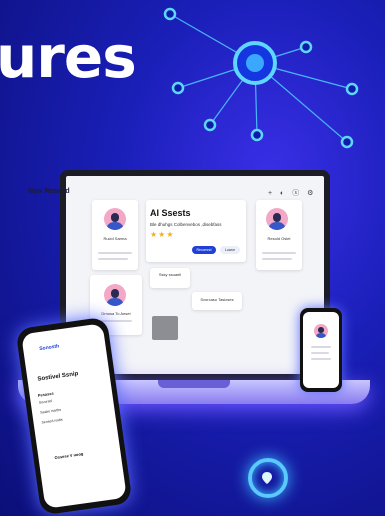  I want to click on profile-name: Drnosa To Aeset, so click(116, 313).